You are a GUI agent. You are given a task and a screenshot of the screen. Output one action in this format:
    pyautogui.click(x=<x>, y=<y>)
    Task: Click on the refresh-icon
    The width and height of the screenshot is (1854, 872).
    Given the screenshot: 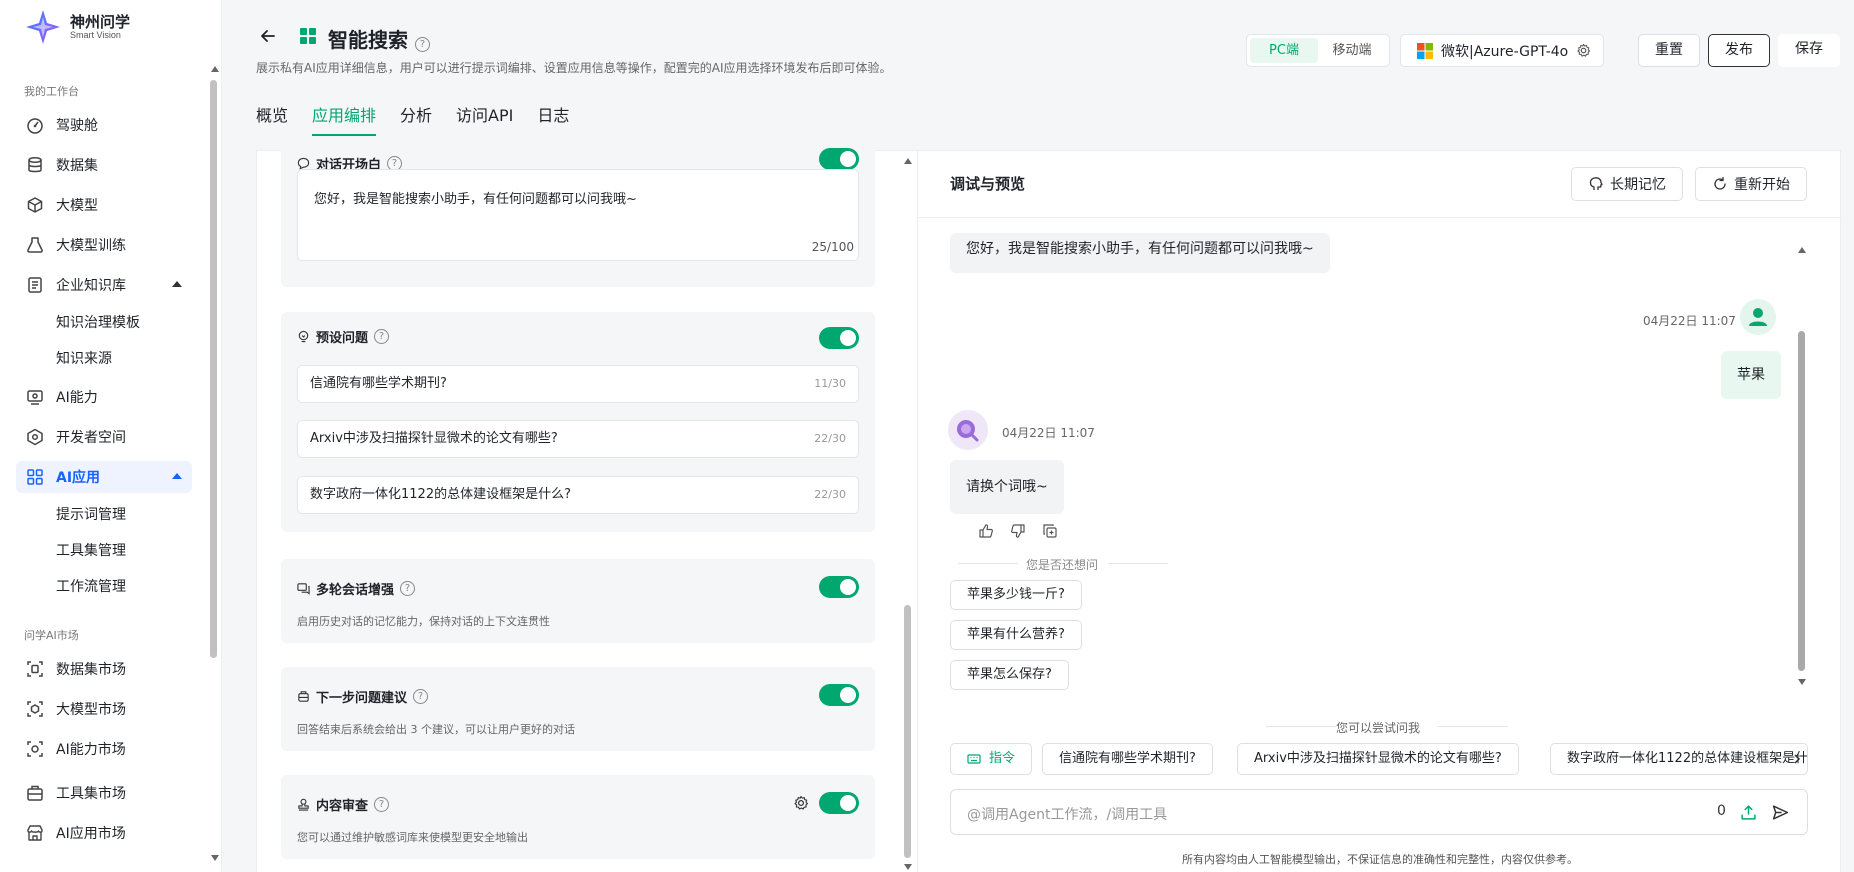 What is the action you would take?
    pyautogui.click(x=1720, y=183)
    